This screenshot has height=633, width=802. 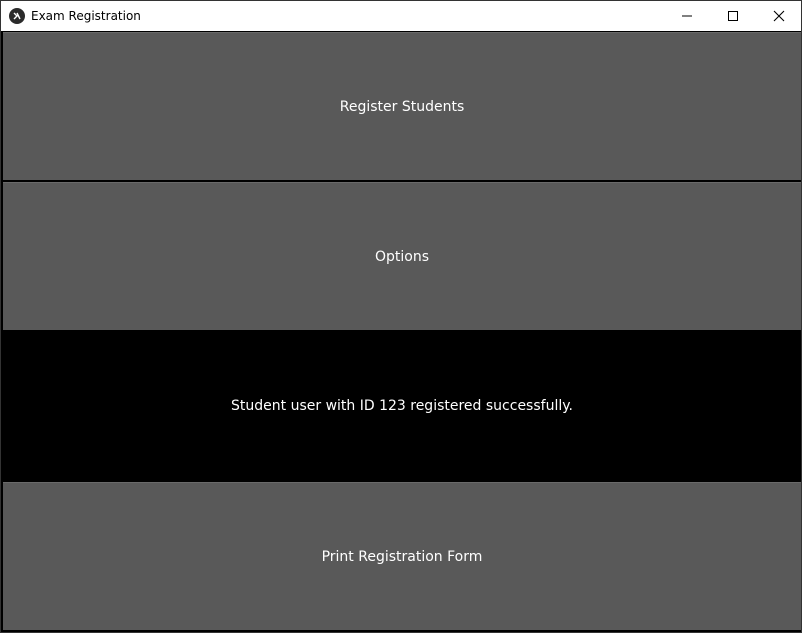 I want to click on kivy-logo-icon, so click(x=17, y=16).